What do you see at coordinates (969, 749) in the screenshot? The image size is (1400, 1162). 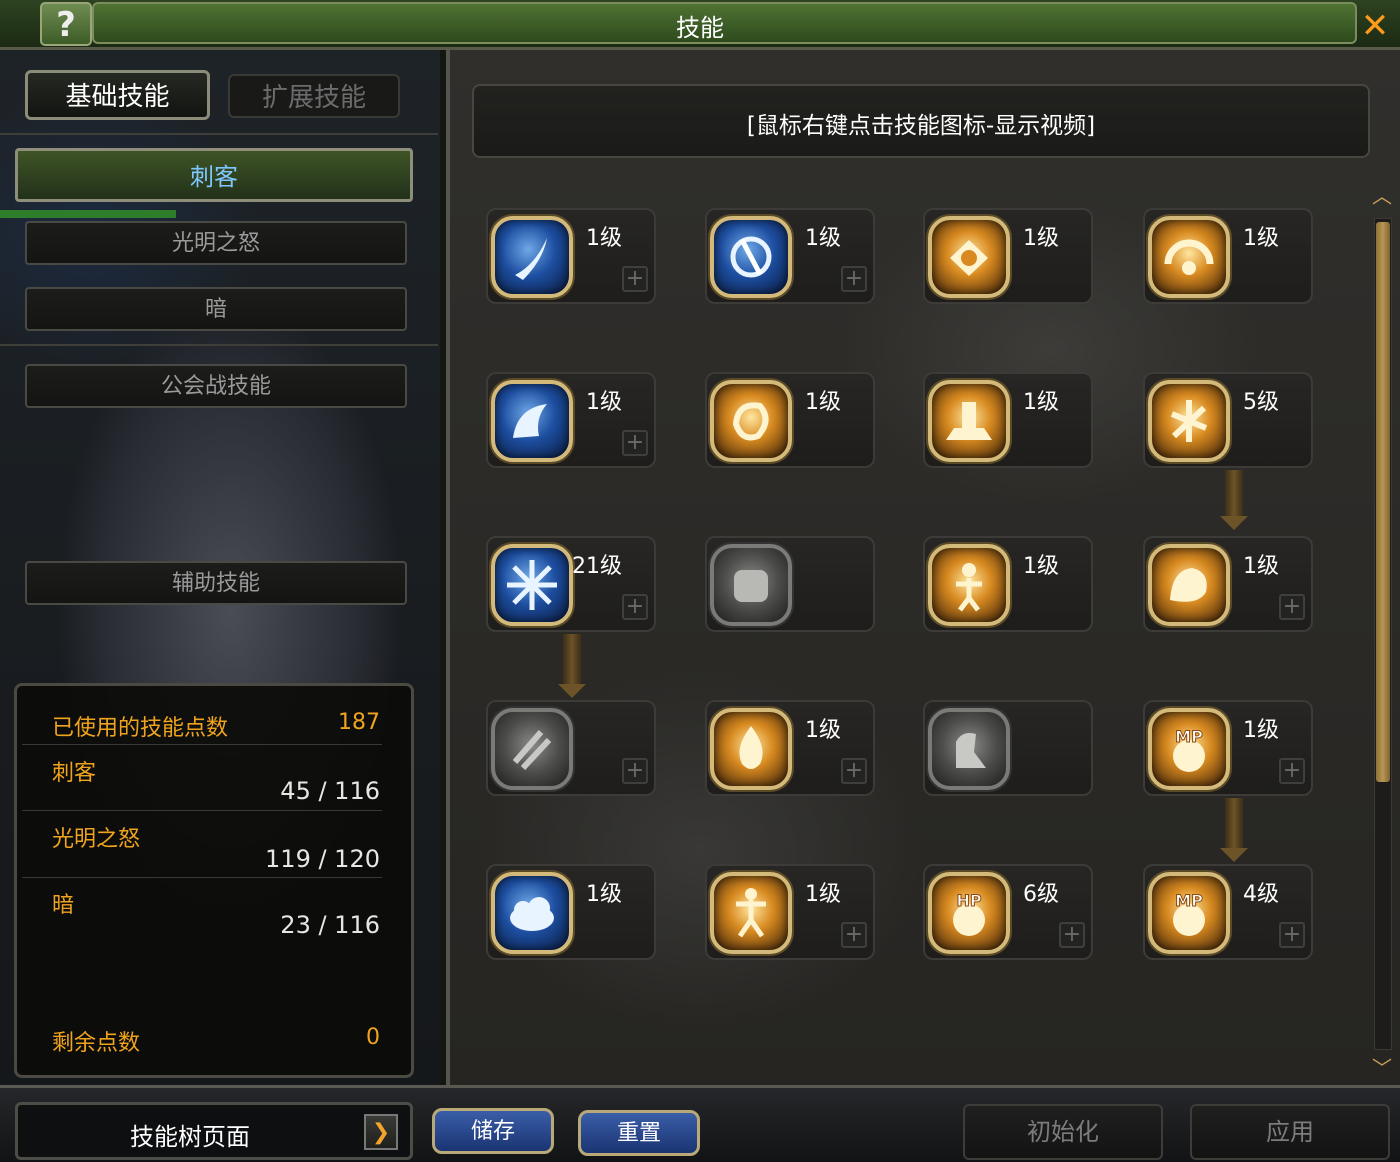 I see `crouch-icon` at bounding box center [969, 749].